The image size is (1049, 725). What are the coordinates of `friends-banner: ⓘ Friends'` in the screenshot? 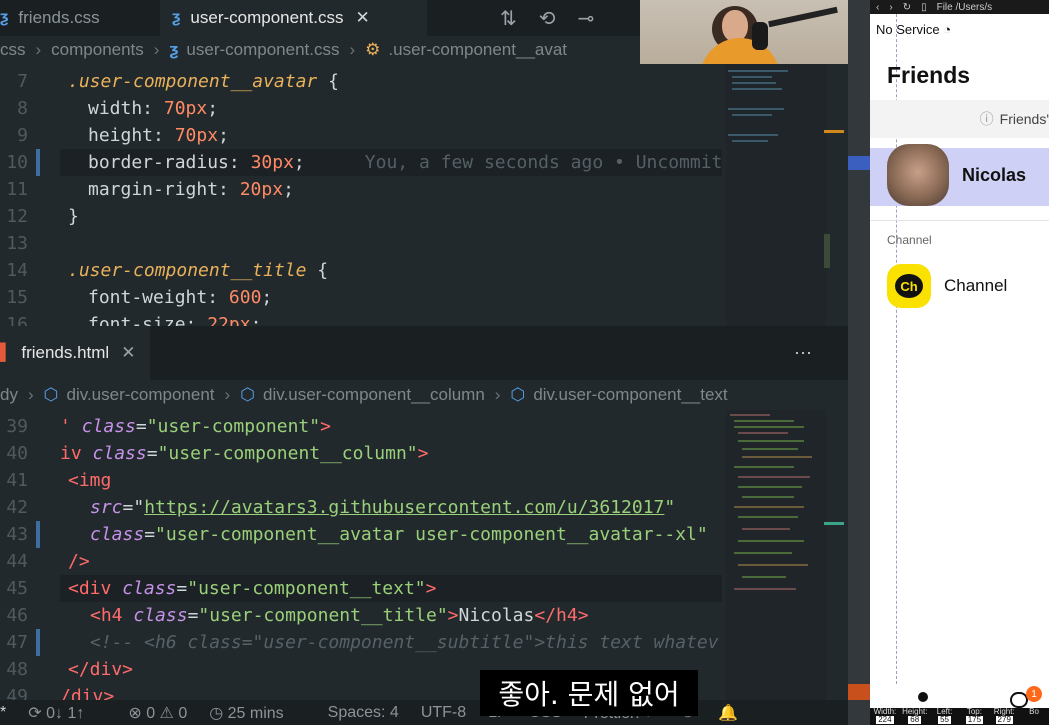 It's located at (959, 119).